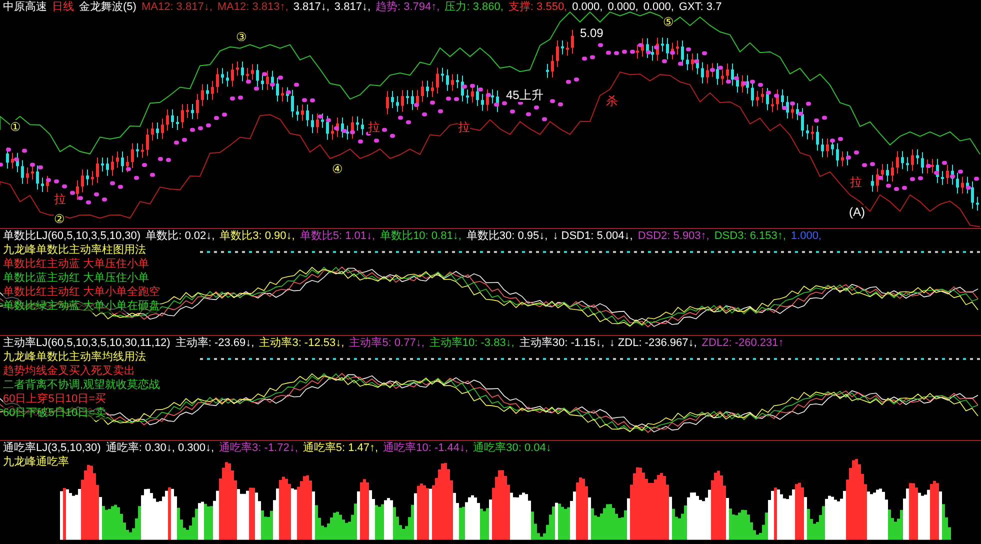  What do you see at coordinates (668, 22) in the screenshot?
I see `chart-annotation: ⑤` at bounding box center [668, 22].